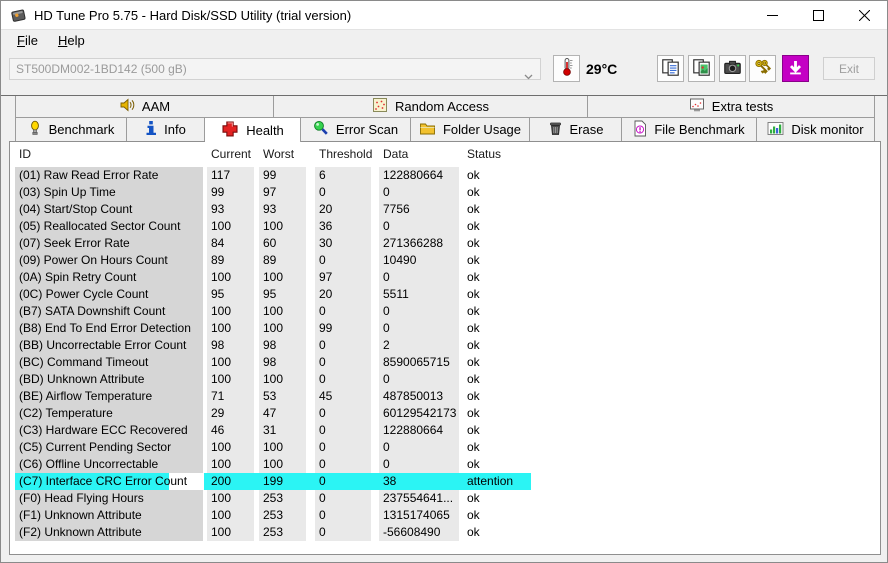 The image size is (888, 563). I want to click on update-download-button, so click(795, 68).